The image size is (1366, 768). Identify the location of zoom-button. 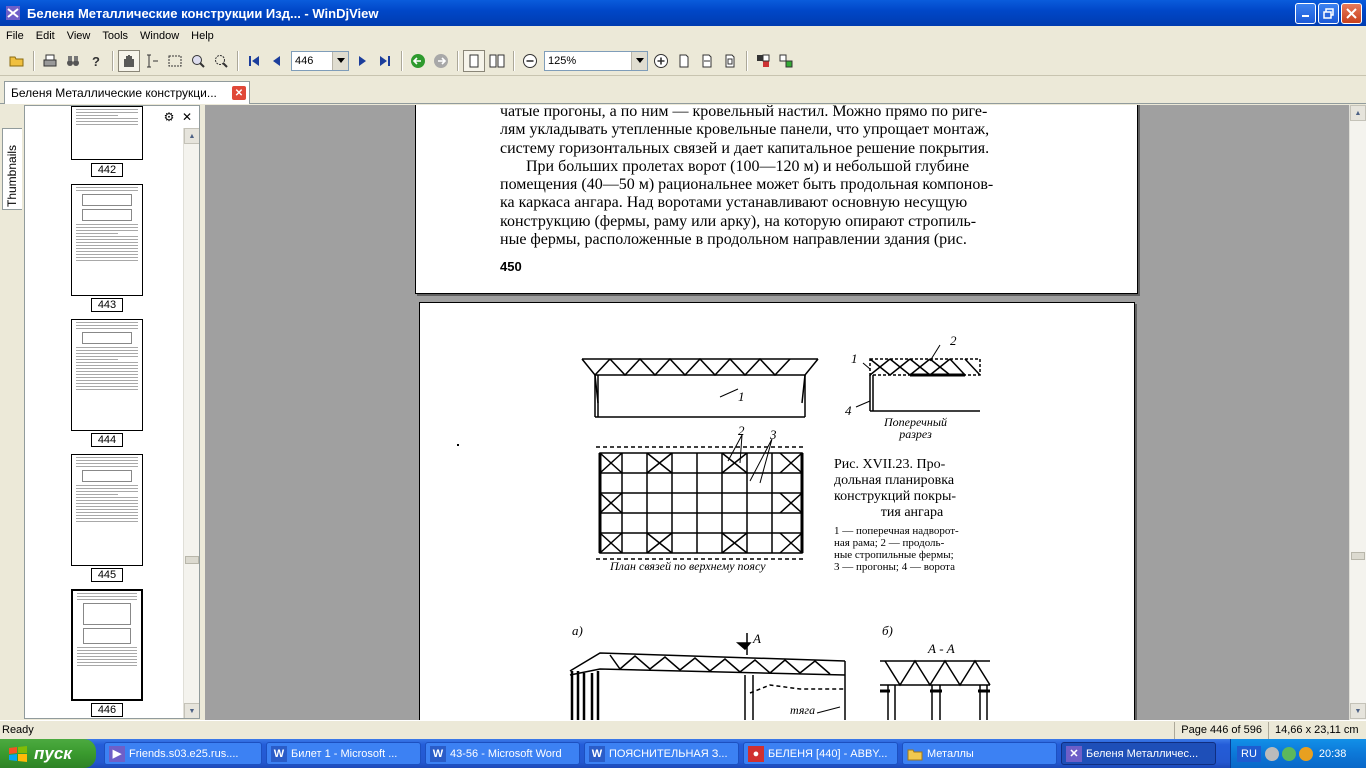
(198, 61).